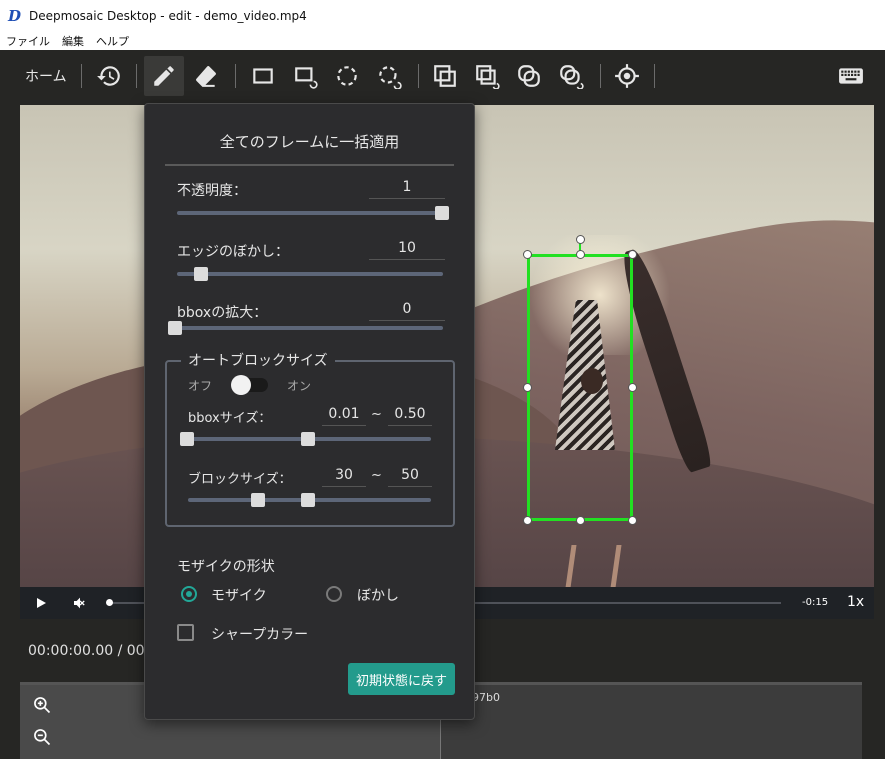 The image size is (885, 759). Describe the element at coordinates (239, 595) in the screenshot. I see `radio-mosaic-label: モザイク` at that location.